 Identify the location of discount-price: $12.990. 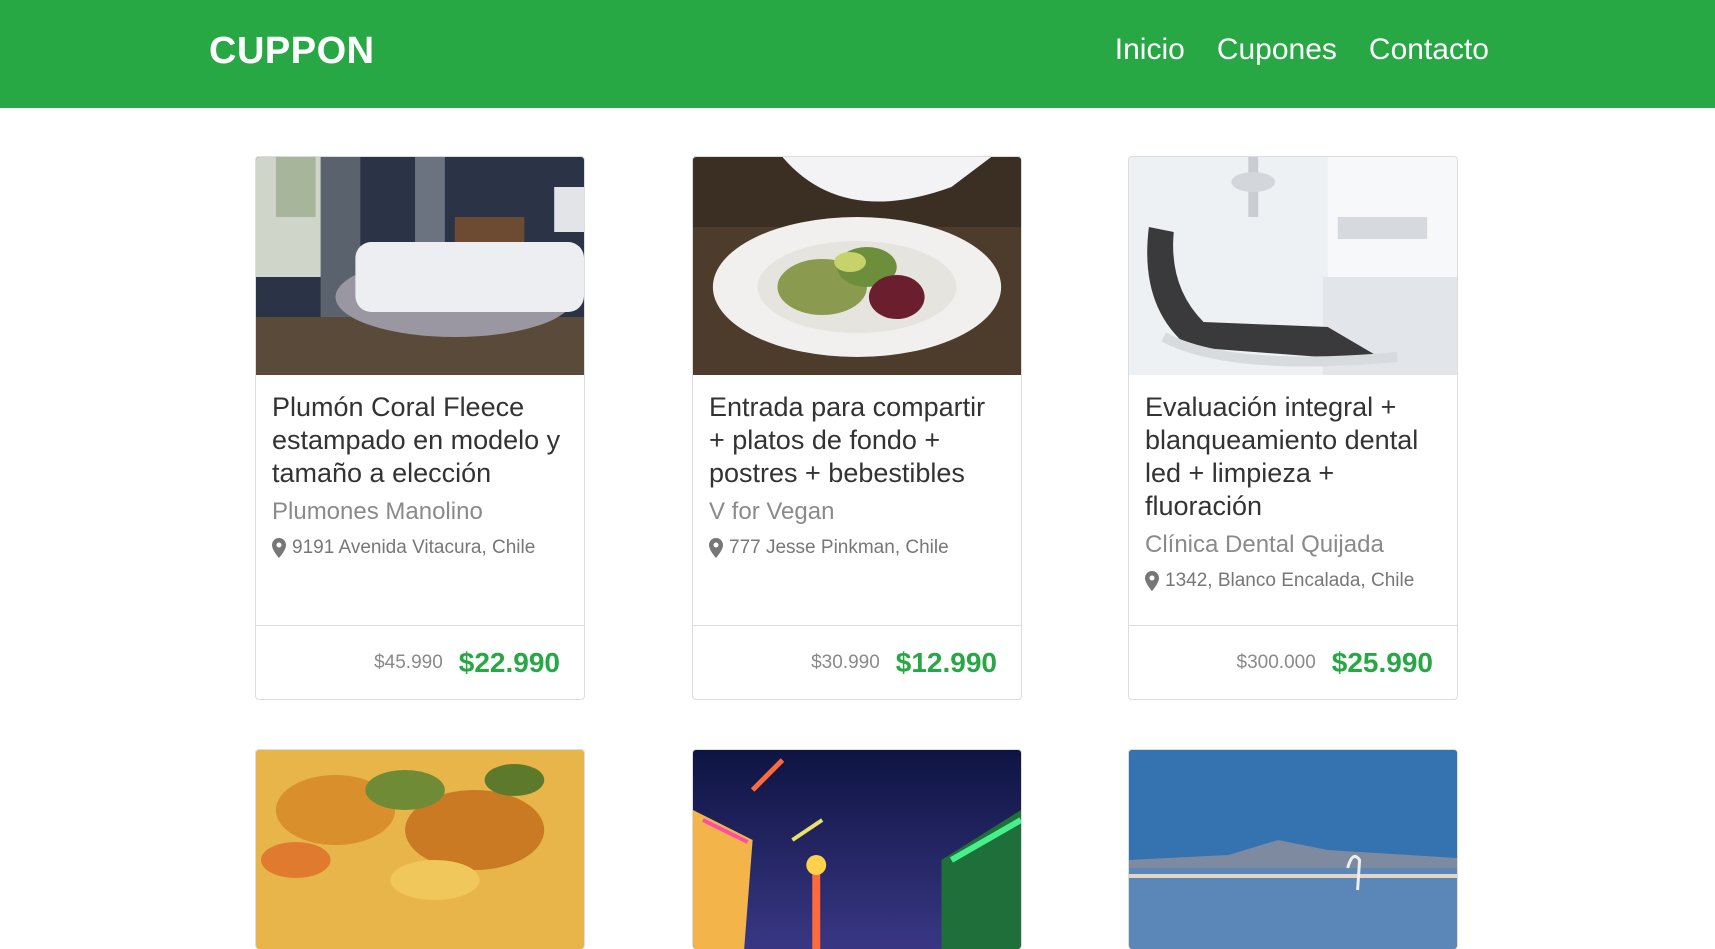
(946, 662).